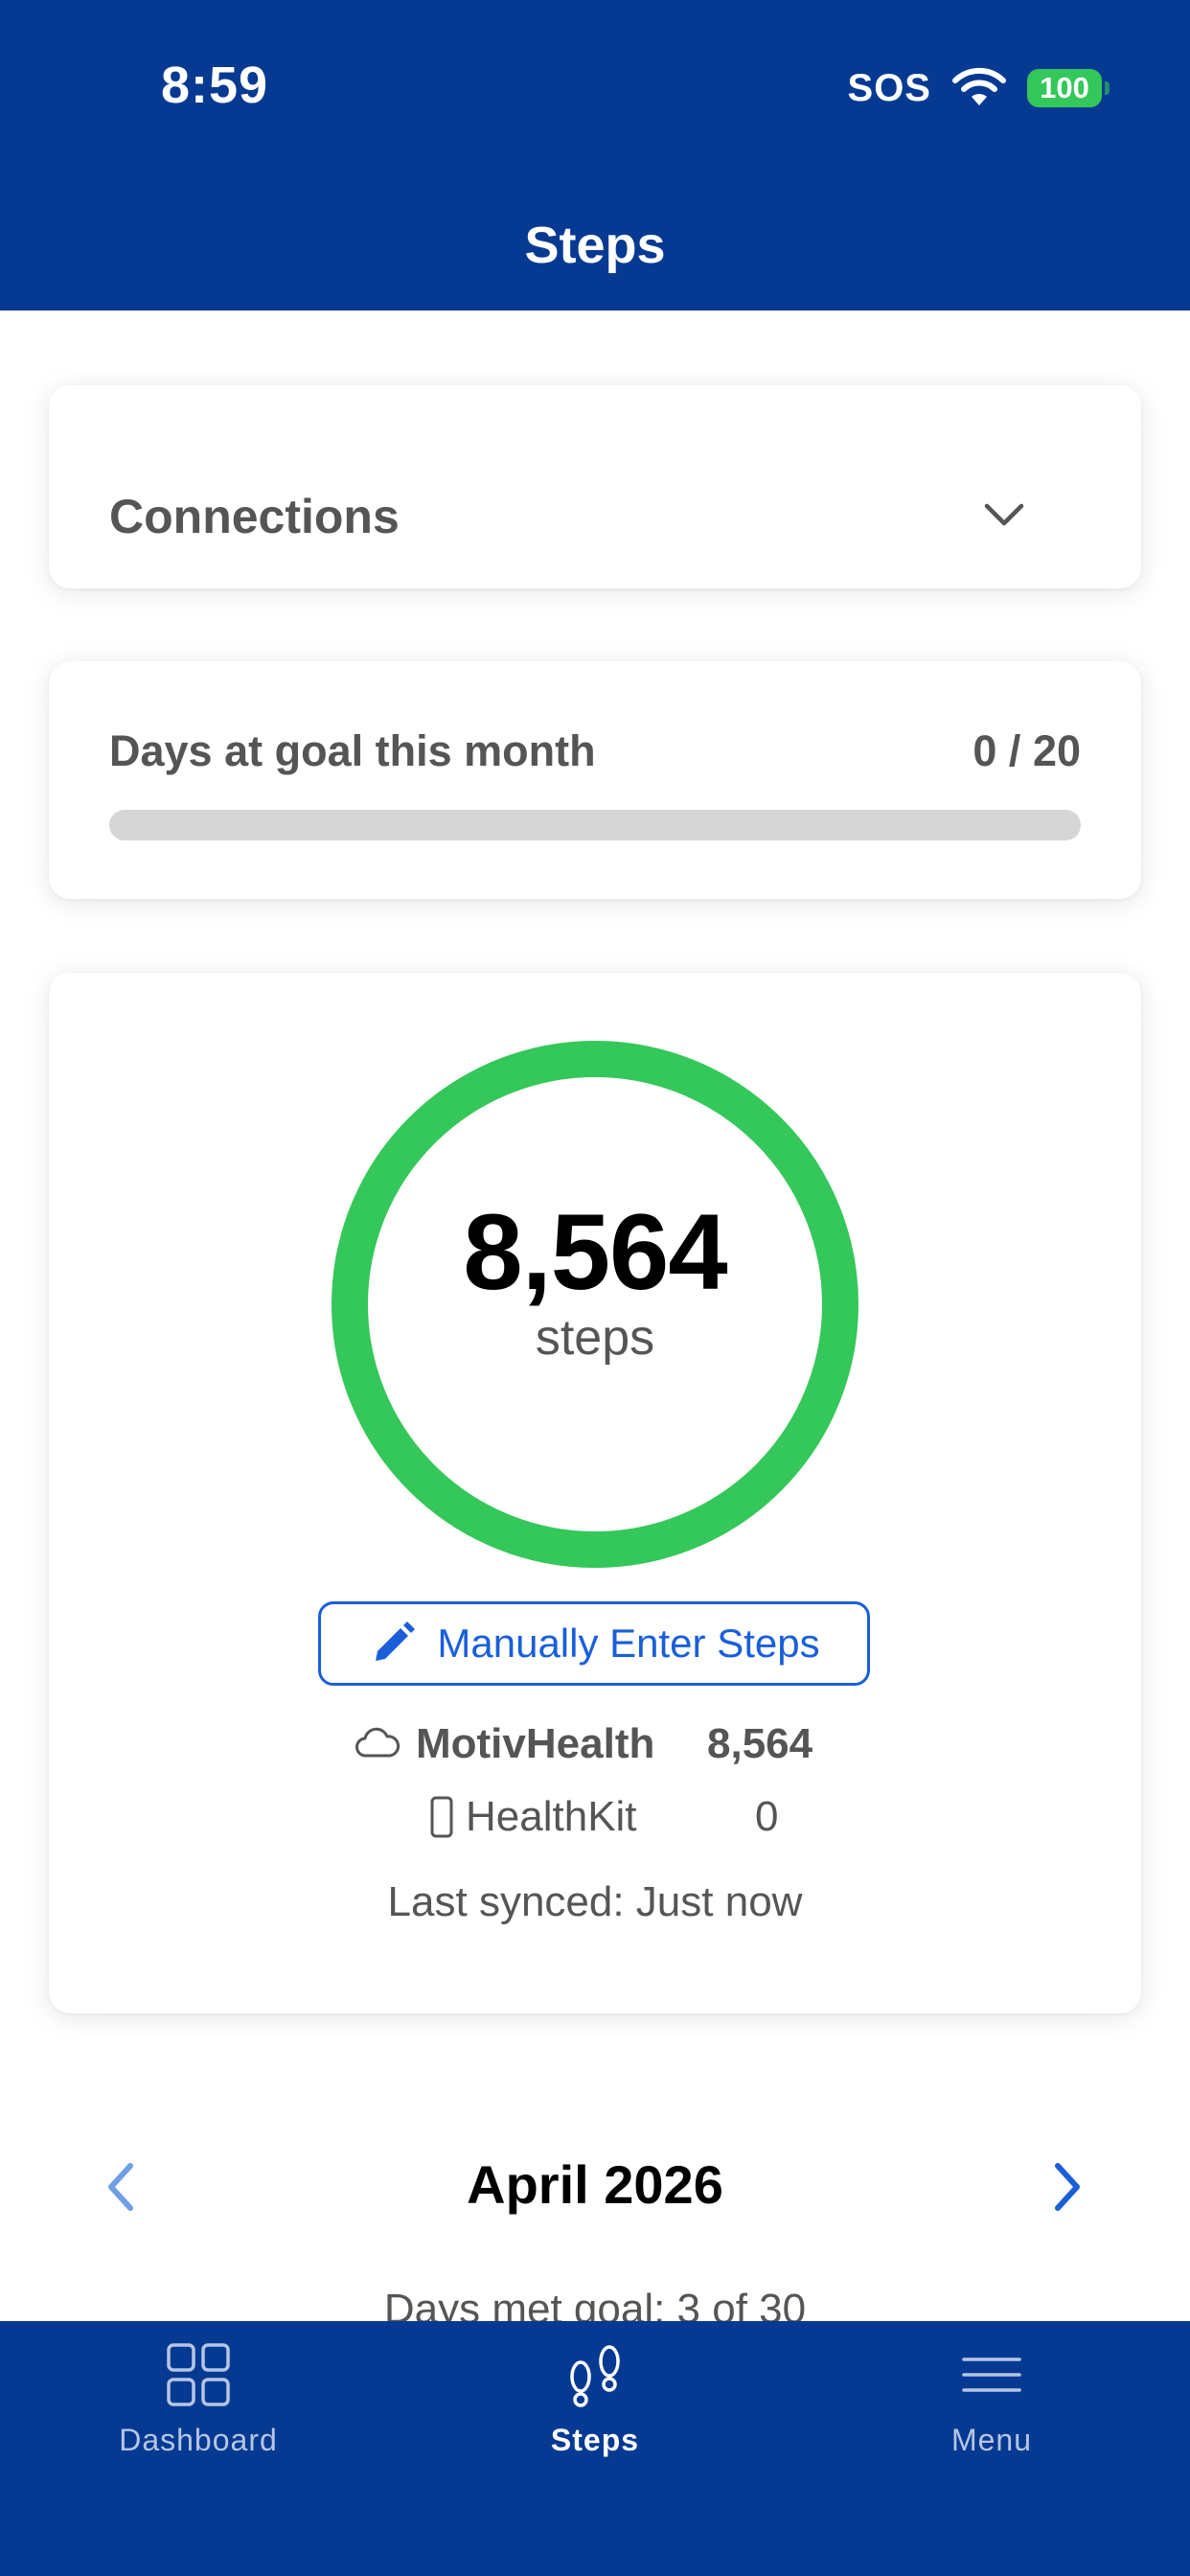 The height and width of the screenshot is (2576, 1190). What do you see at coordinates (595, 1252) in the screenshot?
I see `steps-count: 8,564` at bounding box center [595, 1252].